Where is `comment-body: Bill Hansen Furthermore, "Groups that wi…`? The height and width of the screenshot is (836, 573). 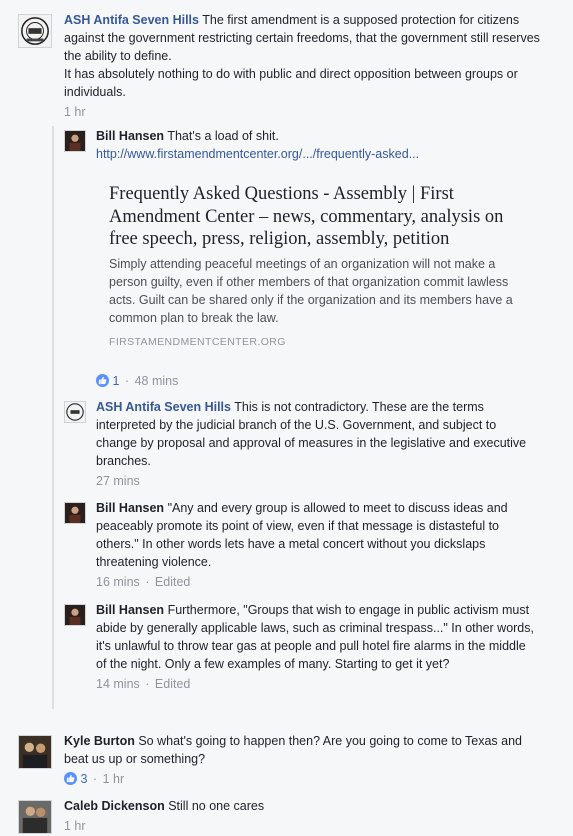
comment-body: Bill Hansen Furthermore, "Groups that wi… is located at coordinates (315, 647).